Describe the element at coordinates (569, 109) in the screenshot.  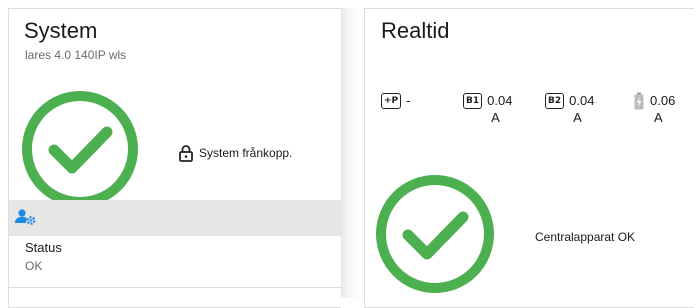
I see `realtime-item-b2: B2 0.04 A` at that location.